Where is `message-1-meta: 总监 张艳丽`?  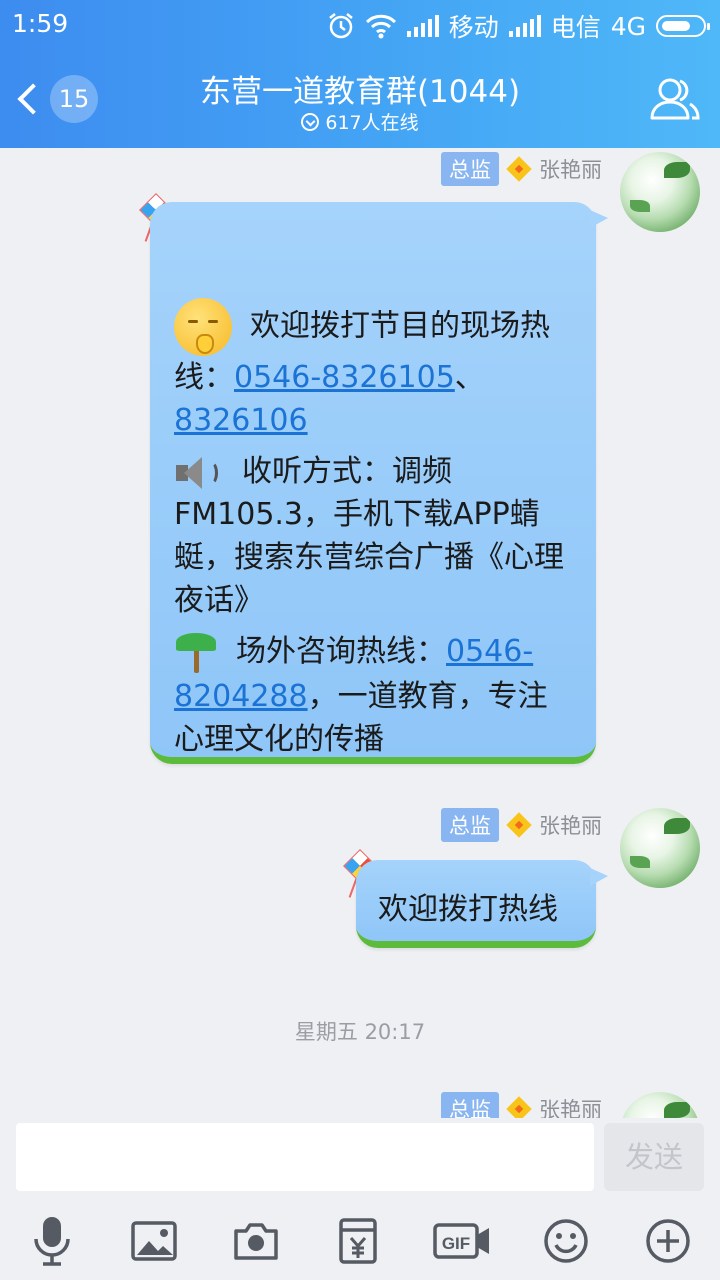
message-1-meta: 总监 张艳丽 is located at coordinates (521, 169).